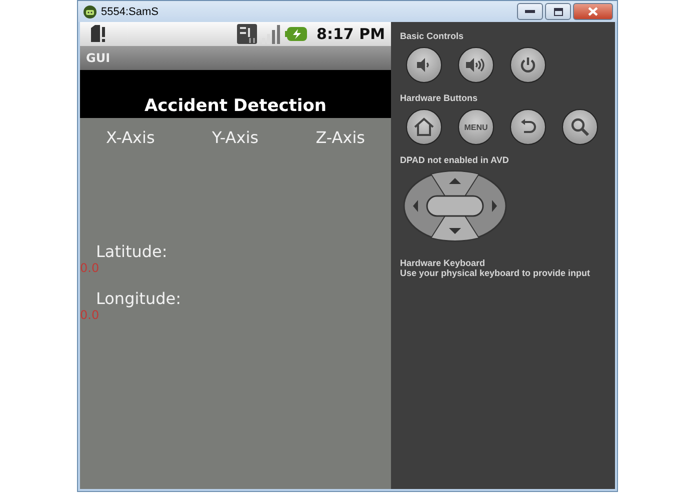  I want to click on home-button, so click(424, 127).